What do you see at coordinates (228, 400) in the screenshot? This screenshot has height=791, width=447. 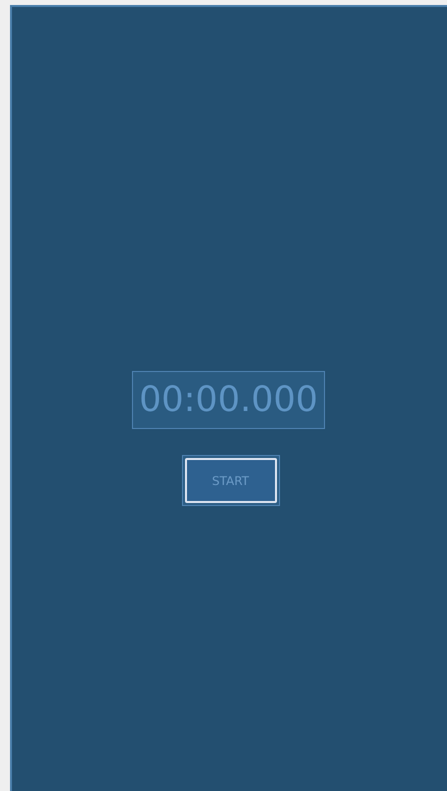 I see `timer-display: 00:00.000` at bounding box center [228, 400].